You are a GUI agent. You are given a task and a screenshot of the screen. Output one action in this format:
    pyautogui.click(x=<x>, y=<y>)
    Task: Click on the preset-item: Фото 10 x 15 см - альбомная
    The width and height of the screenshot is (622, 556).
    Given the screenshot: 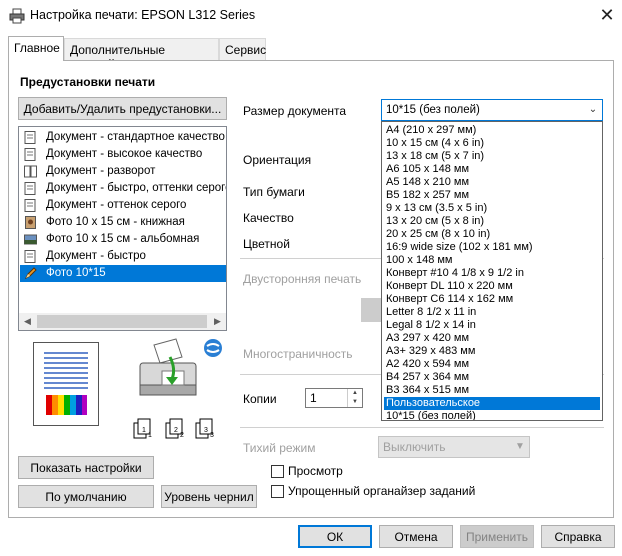 What is the action you would take?
    pyautogui.click(x=123, y=239)
    